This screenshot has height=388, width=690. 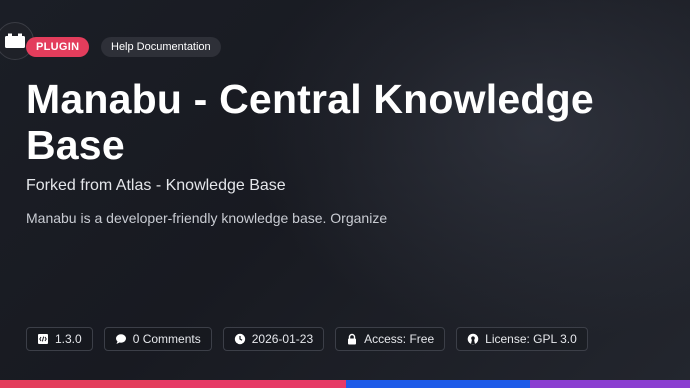 I want to click on chat-bubble-icon, so click(x=121, y=339).